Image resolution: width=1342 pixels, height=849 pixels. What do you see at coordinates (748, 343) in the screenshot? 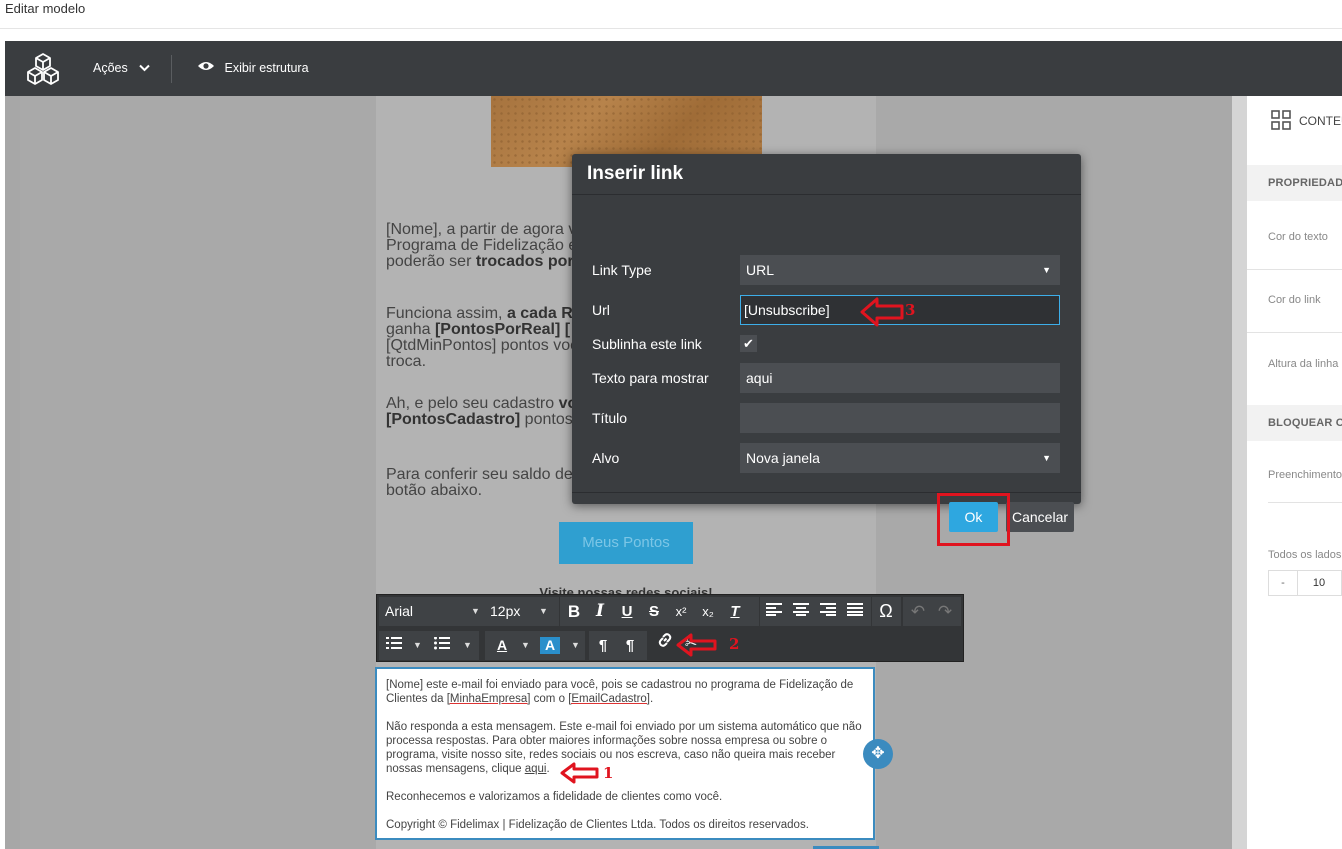
I see `underline-checkbox: ✔` at bounding box center [748, 343].